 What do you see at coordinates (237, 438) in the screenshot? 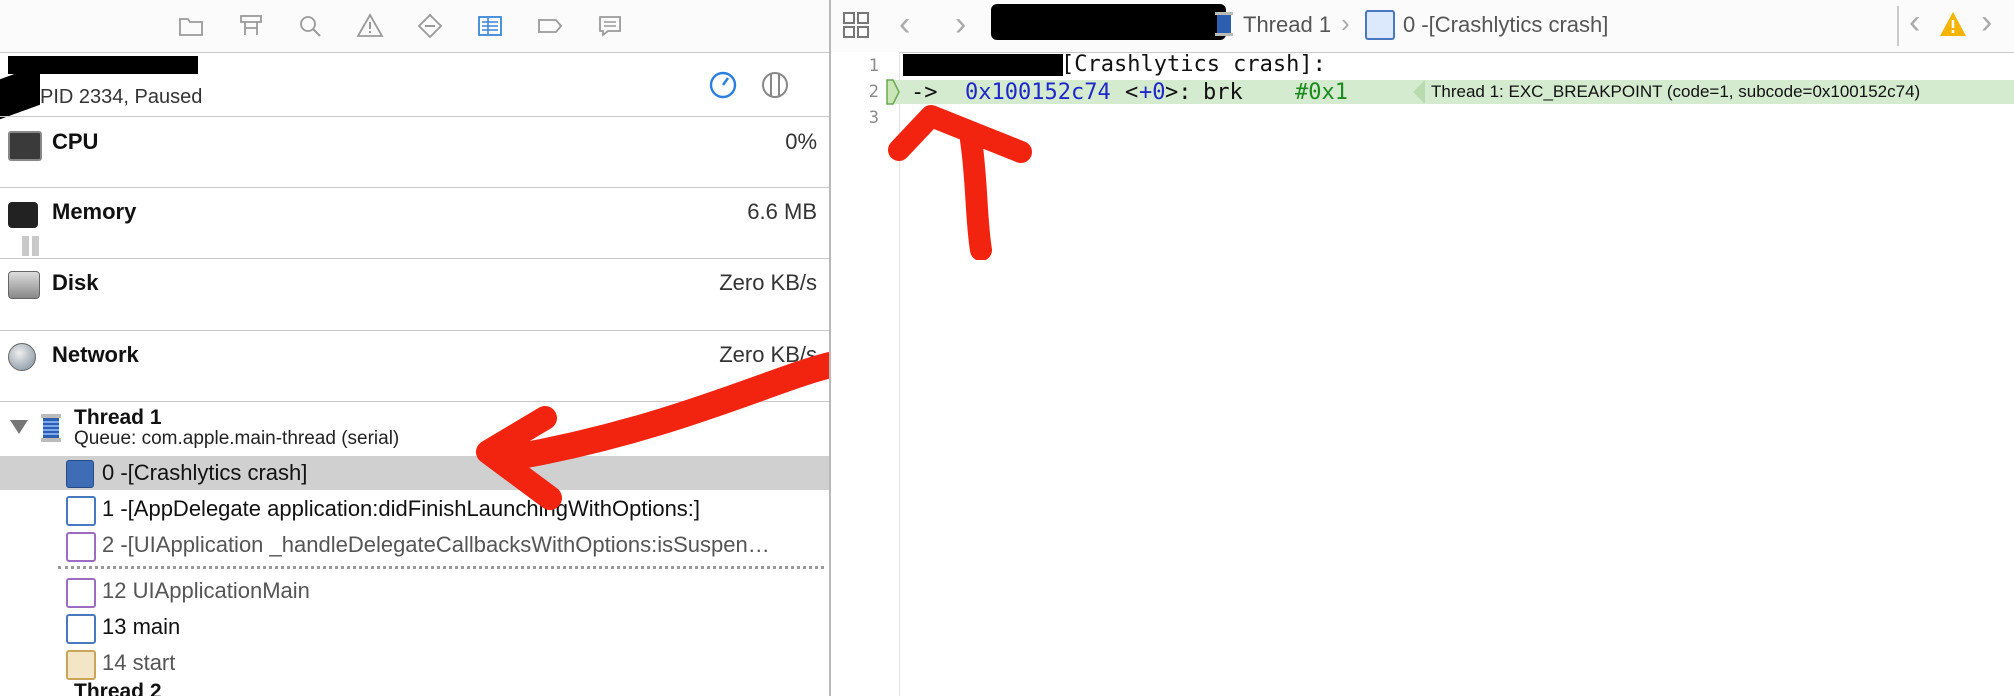
I see `thread-queue: Queue: com.apple.main-thread (serial)` at bounding box center [237, 438].